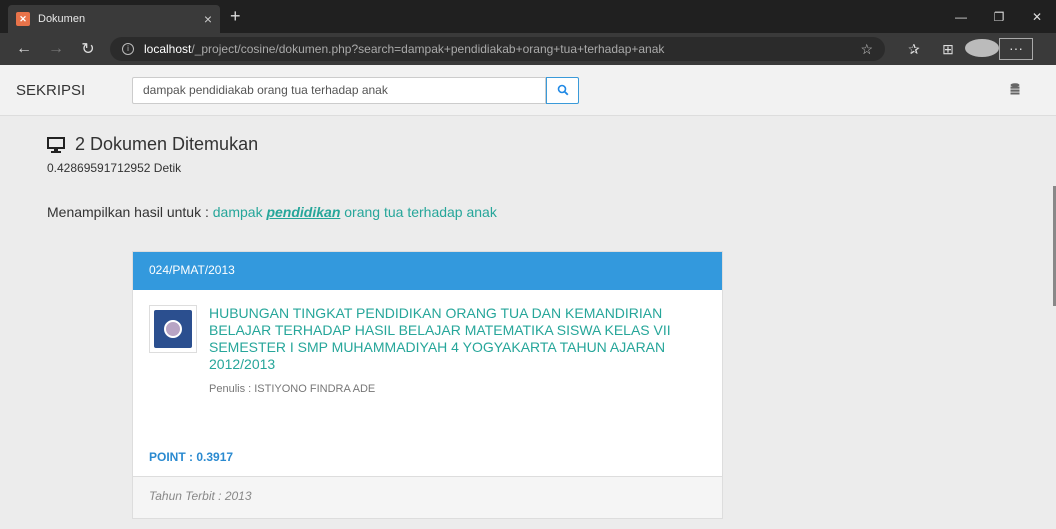  I want to click on search-icon, so click(562, 90).